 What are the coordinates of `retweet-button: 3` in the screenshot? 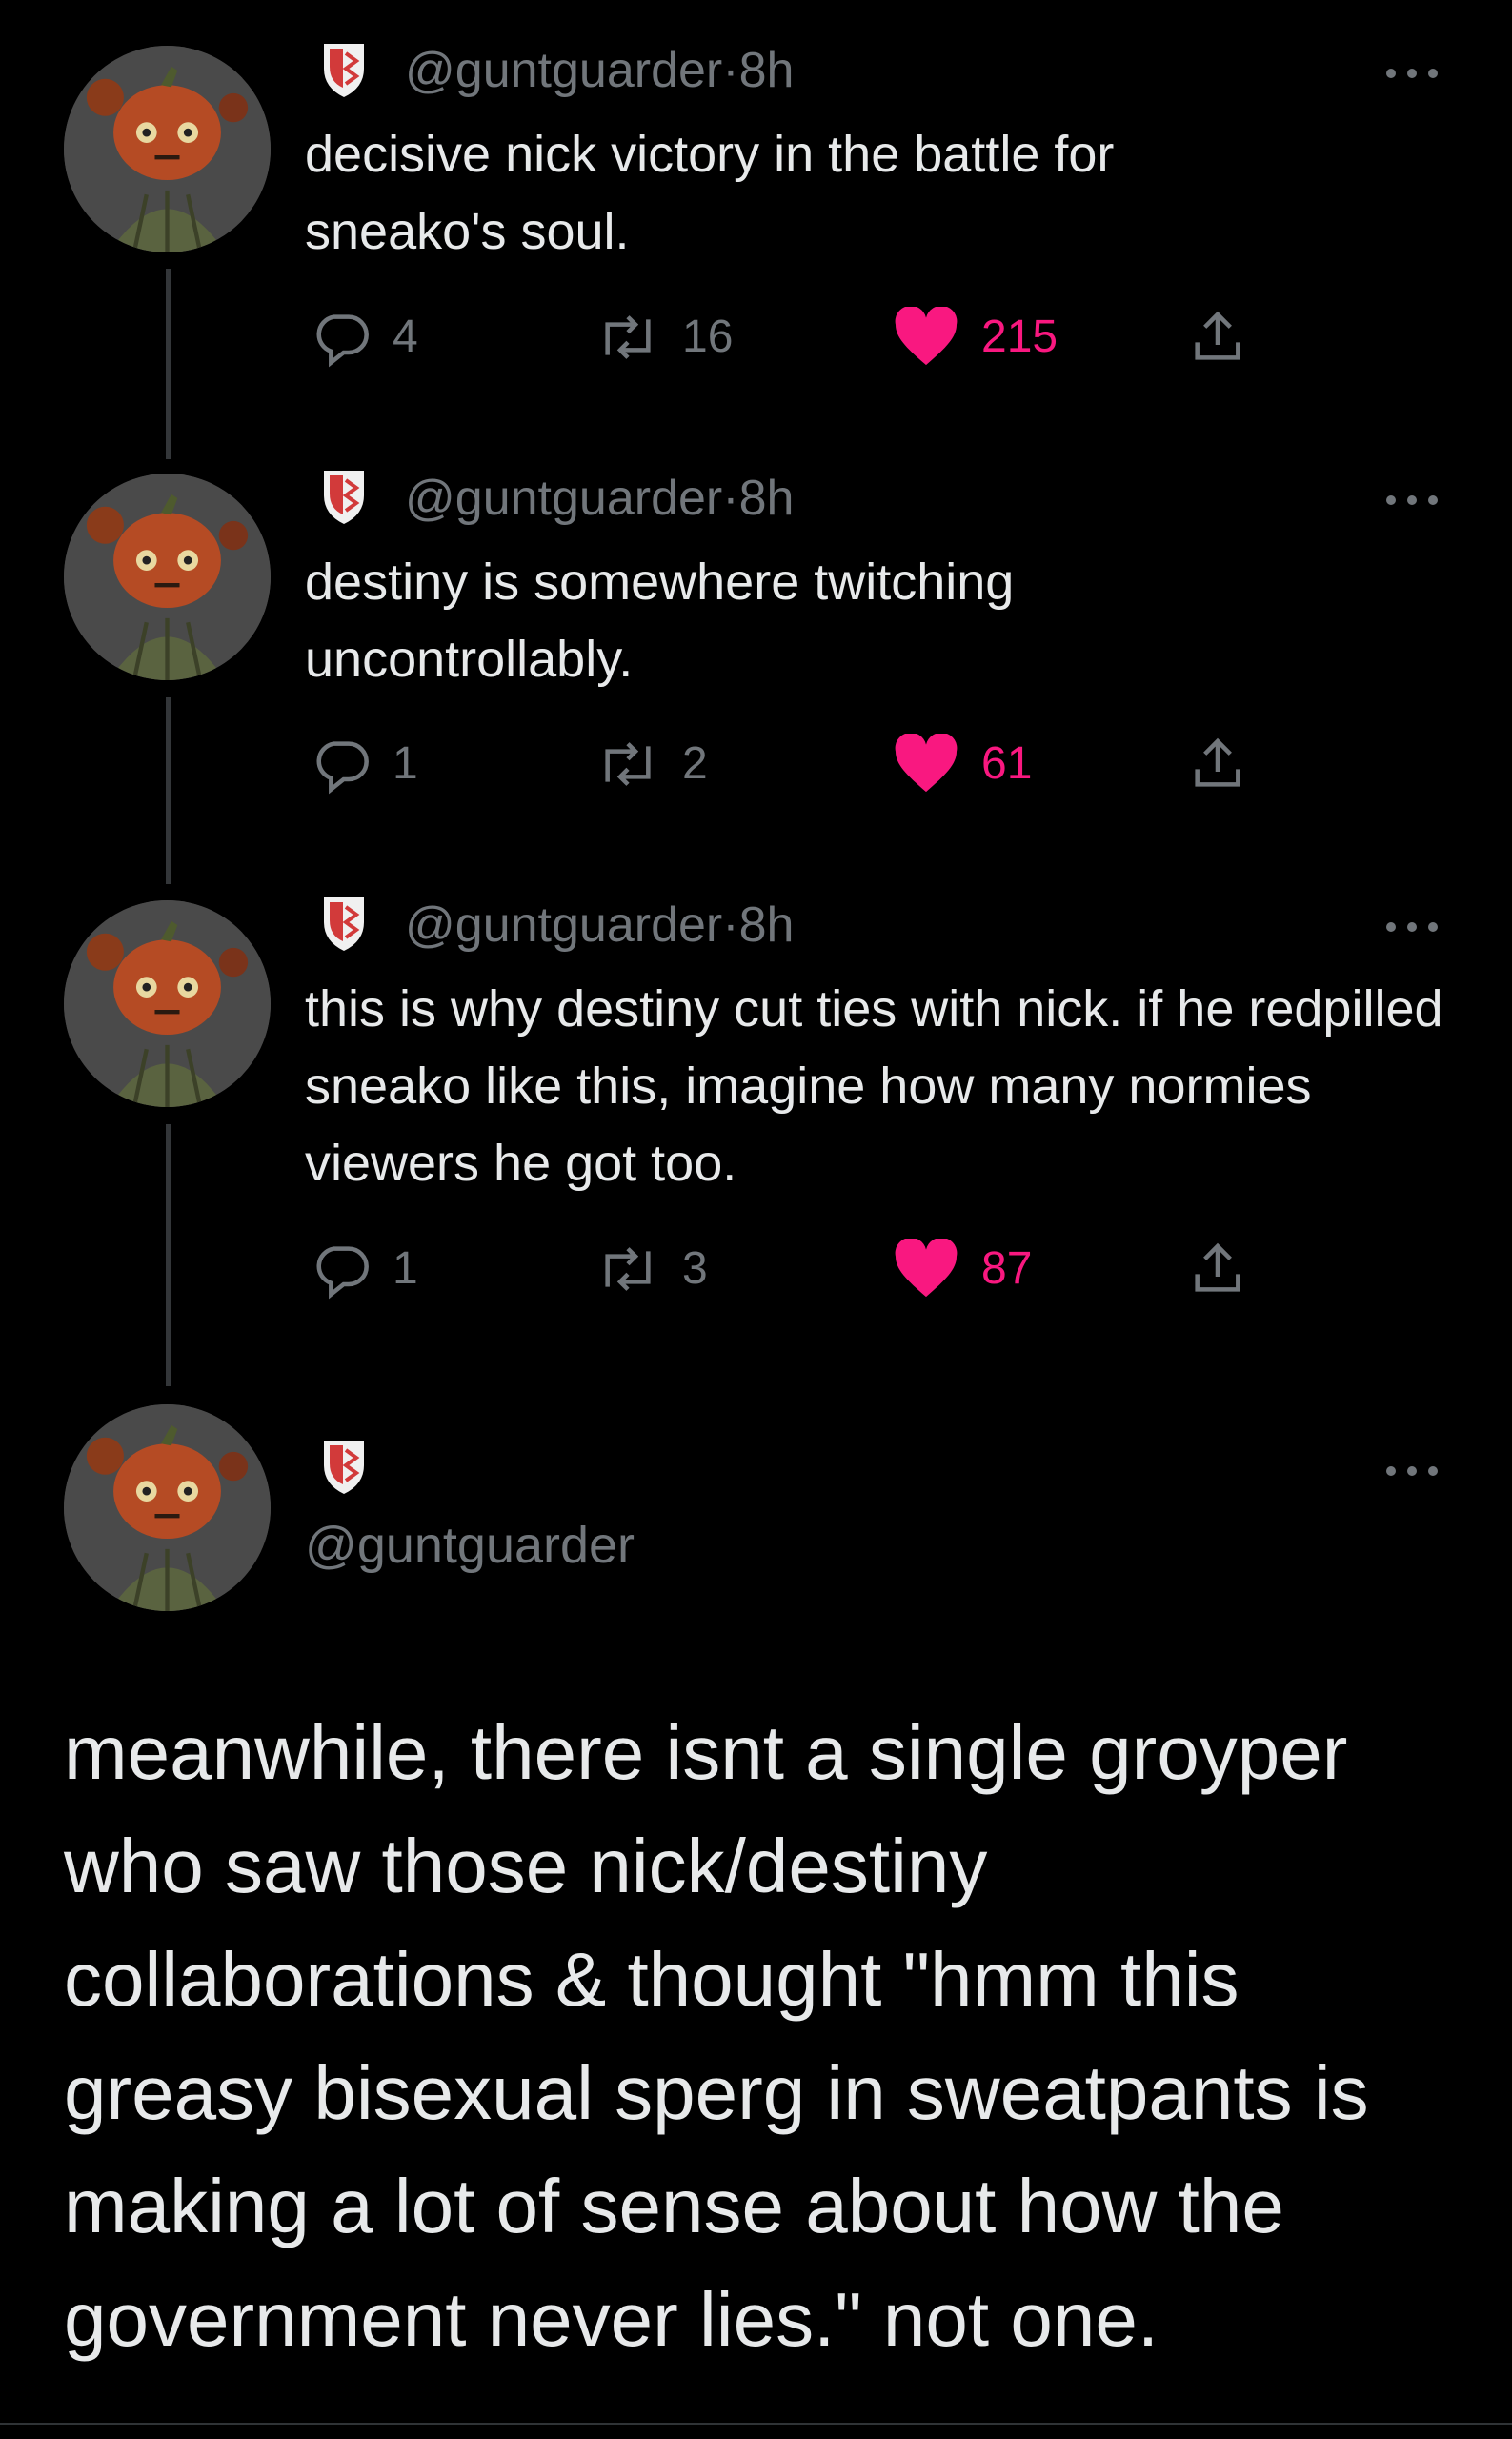 It's located at (651, 1269).